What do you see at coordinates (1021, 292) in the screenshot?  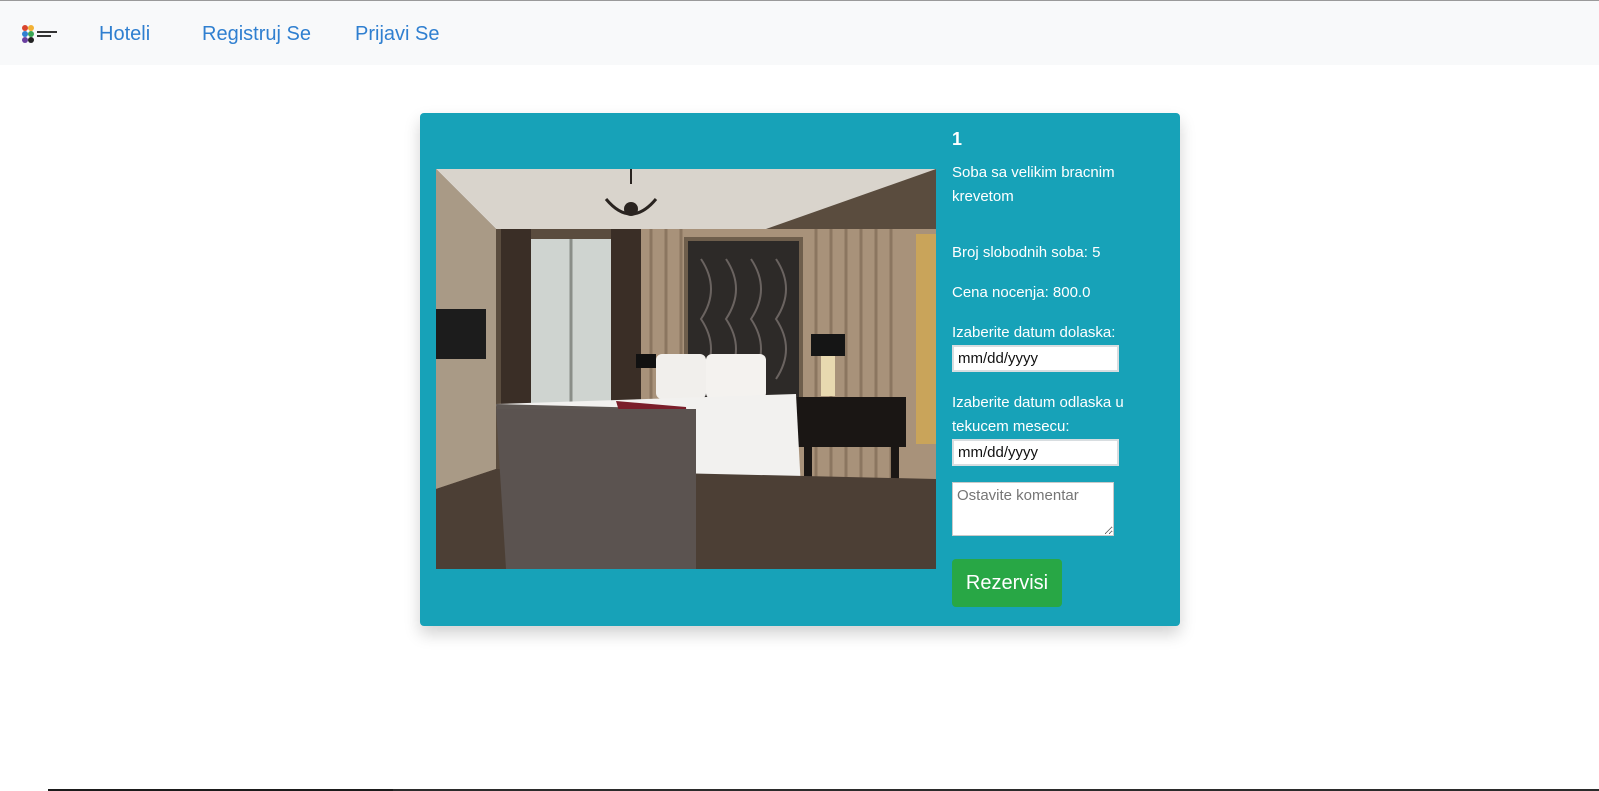 I see `price-text: Cena nocenja: 800.0` at bounding box center [1021, 292].